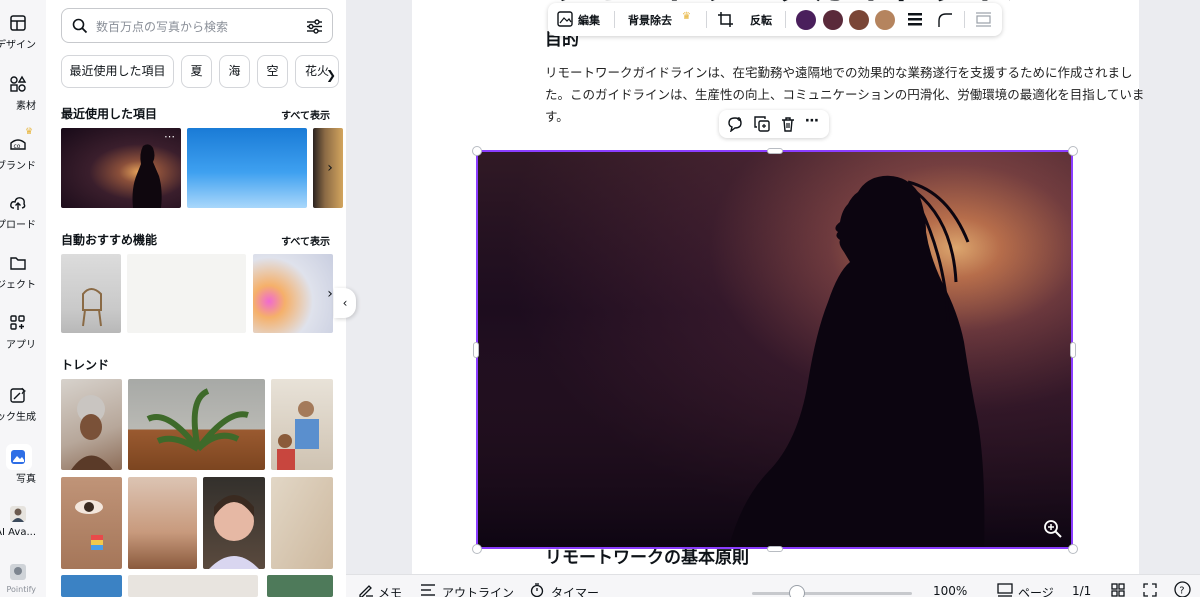  I want to click on chip-summer: 夏, so click(196, 71).